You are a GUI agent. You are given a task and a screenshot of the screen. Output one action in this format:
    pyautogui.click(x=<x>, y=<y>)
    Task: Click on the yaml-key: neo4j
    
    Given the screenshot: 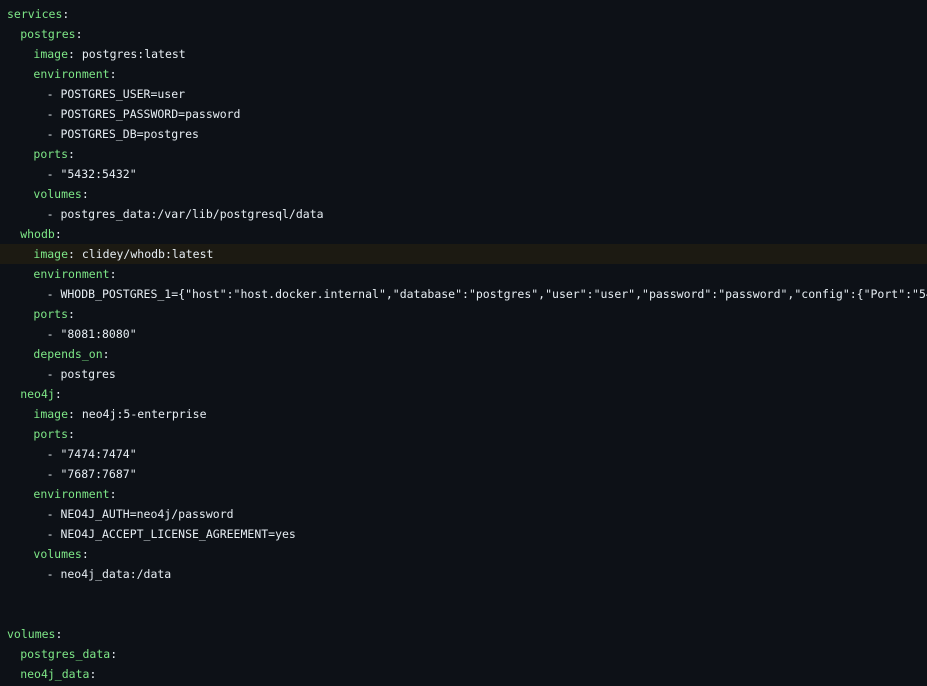 What is the action you would take?
    pyautogui.click(x=37, y=394)
    